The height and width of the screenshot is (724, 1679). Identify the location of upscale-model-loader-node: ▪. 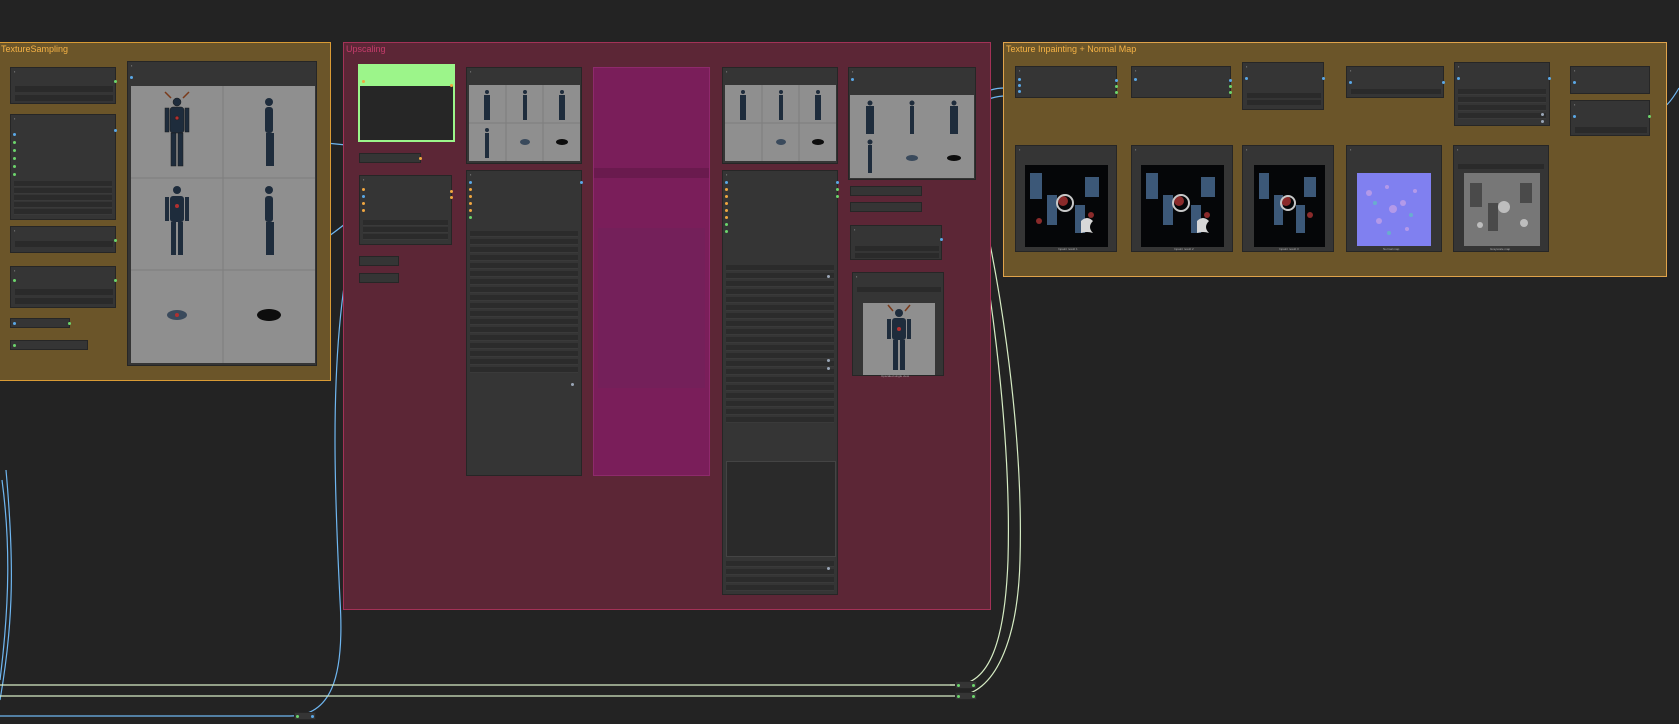
(406, 210).